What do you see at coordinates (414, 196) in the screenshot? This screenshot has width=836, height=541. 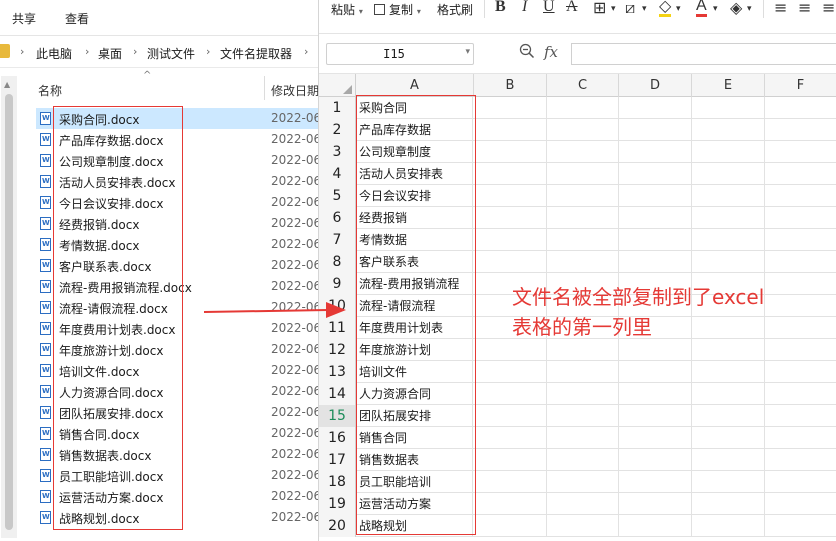 I see `cell-a: 今日会议安排` at bounding box center [414, 196].